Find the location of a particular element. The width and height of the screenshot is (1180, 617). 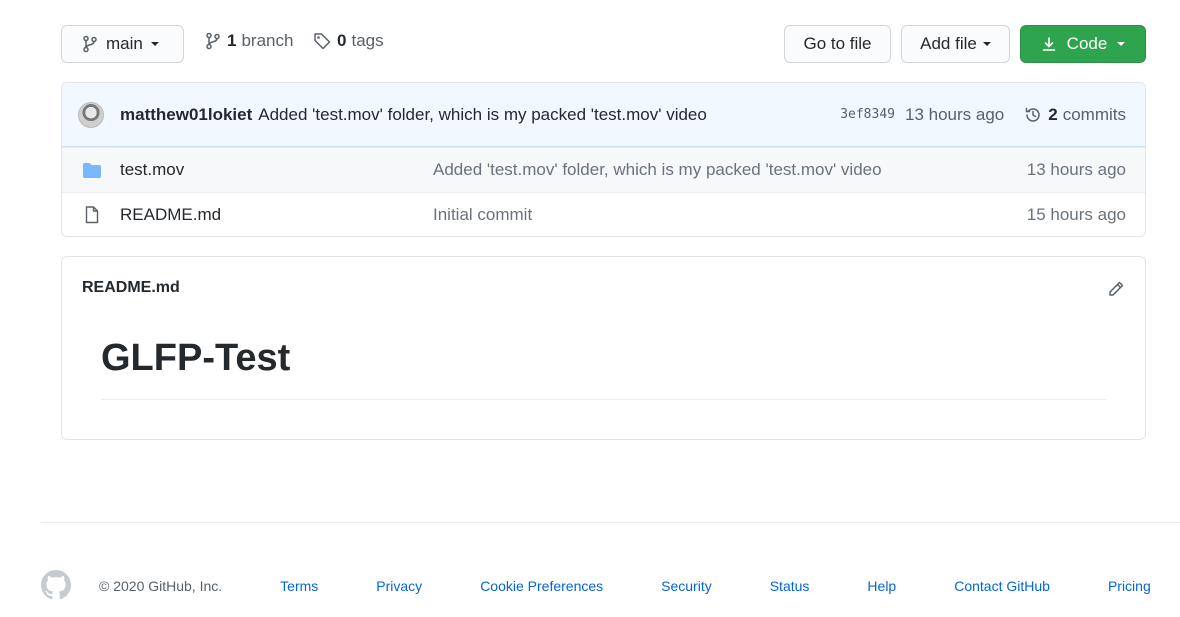

file-age: 13 hours ago is located at coordinates (1076, 169).